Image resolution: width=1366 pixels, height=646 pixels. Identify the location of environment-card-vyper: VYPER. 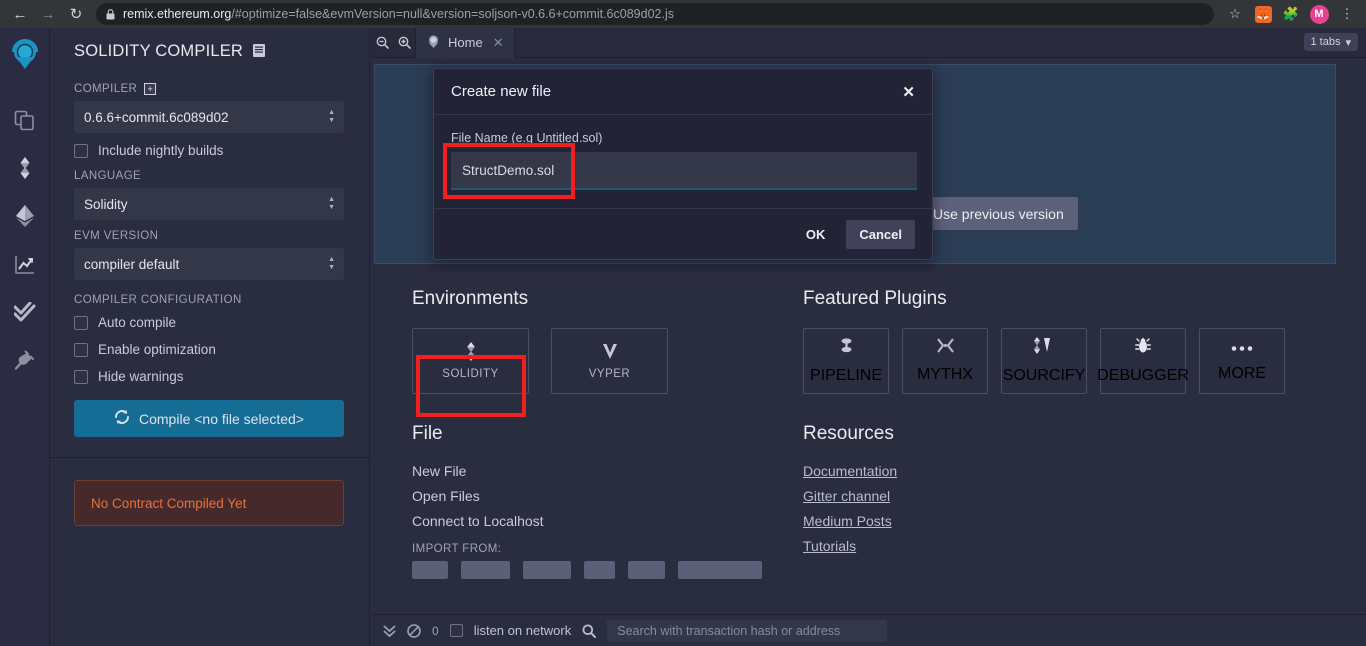
(609, 361).